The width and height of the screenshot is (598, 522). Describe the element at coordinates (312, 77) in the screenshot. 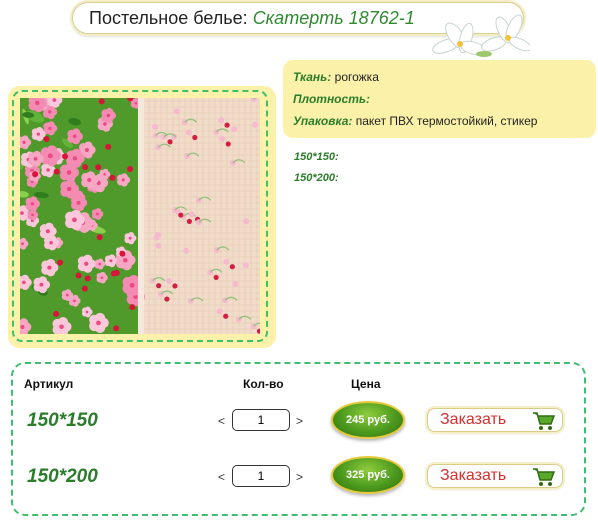

I see `fabric-key: Ткань:` at that location.